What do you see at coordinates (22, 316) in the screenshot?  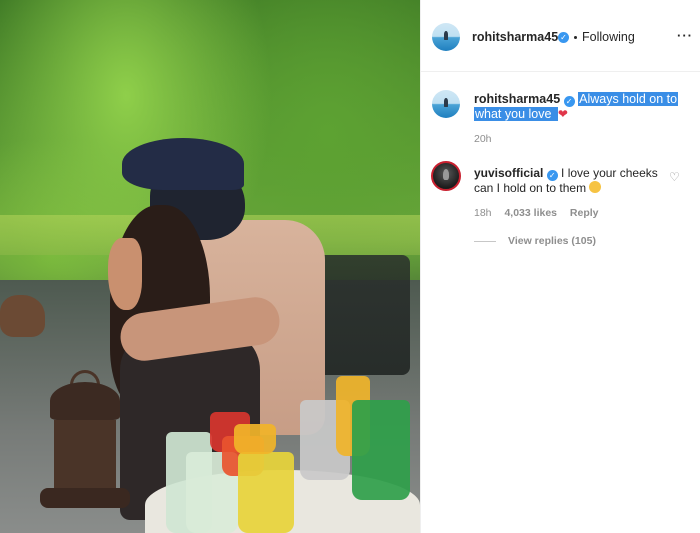 I see `rock` at bounding box center [22, 316].